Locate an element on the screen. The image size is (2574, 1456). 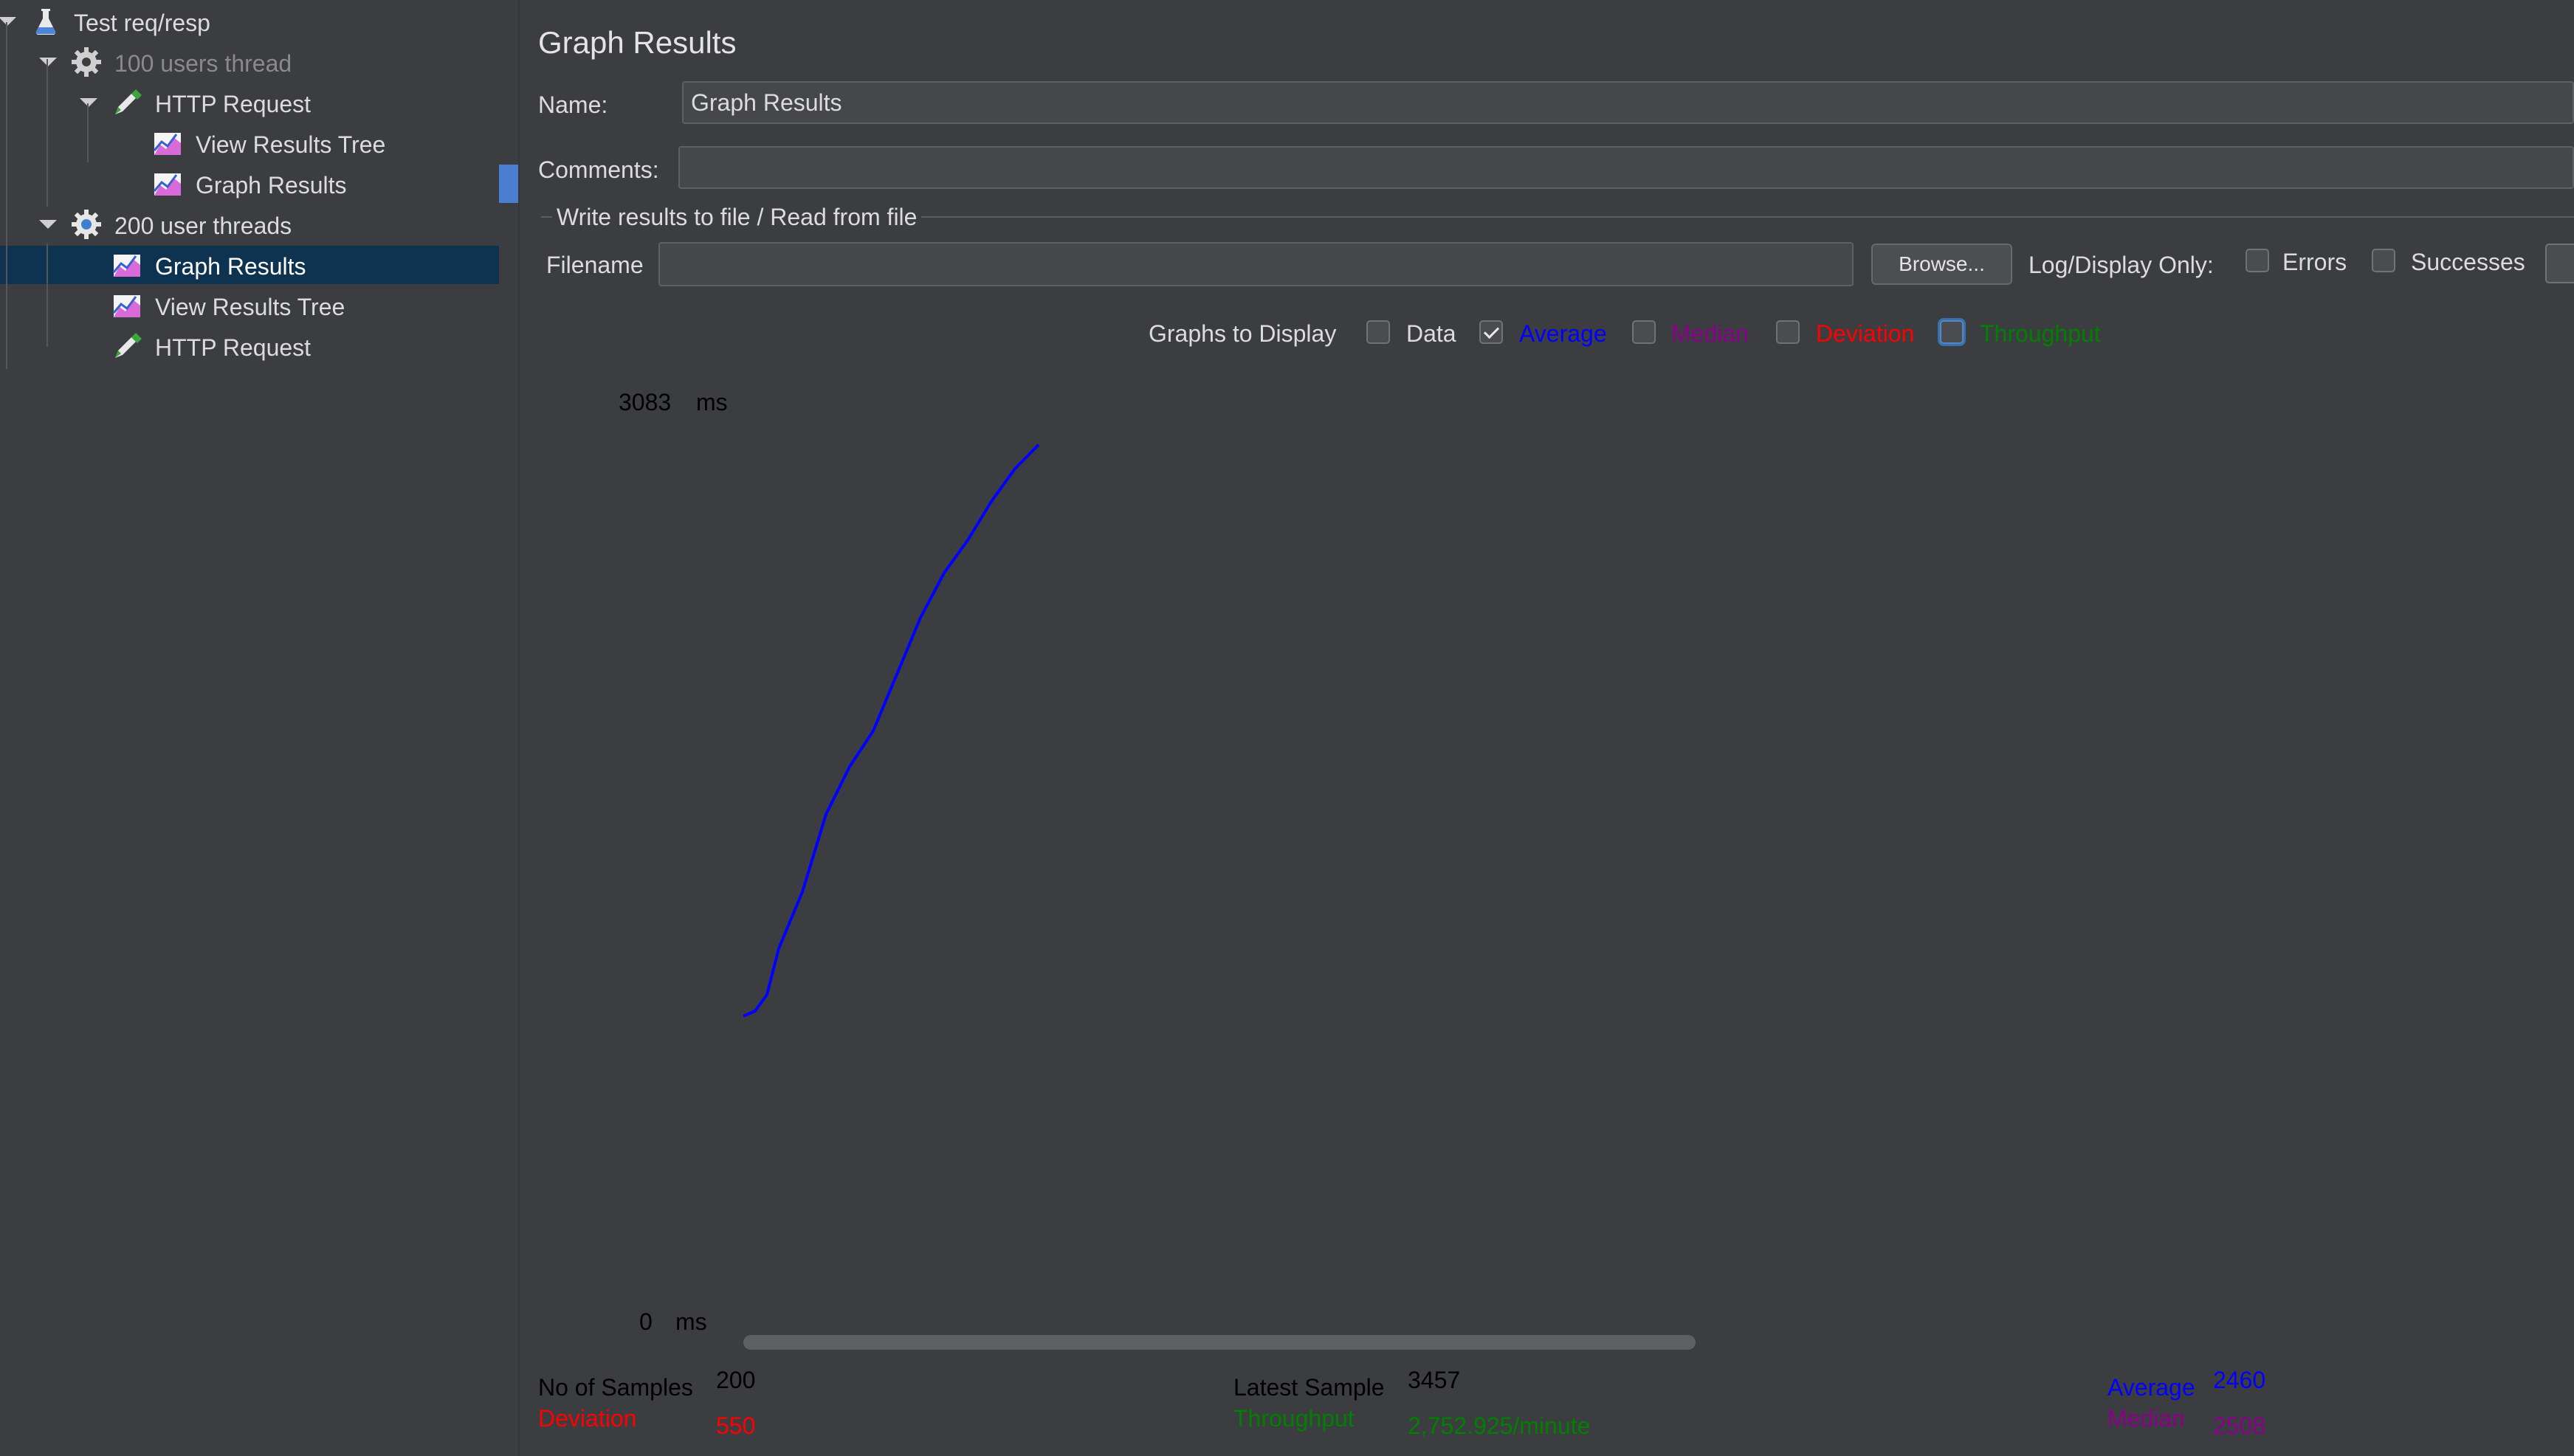
page-title: Graph Results is located at coordinates (637, 42).